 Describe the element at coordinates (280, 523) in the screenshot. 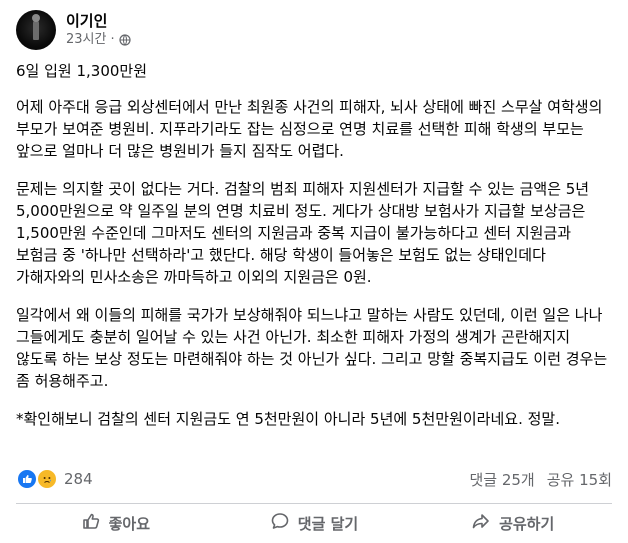

I see `comment-bubble-icon` at that location.